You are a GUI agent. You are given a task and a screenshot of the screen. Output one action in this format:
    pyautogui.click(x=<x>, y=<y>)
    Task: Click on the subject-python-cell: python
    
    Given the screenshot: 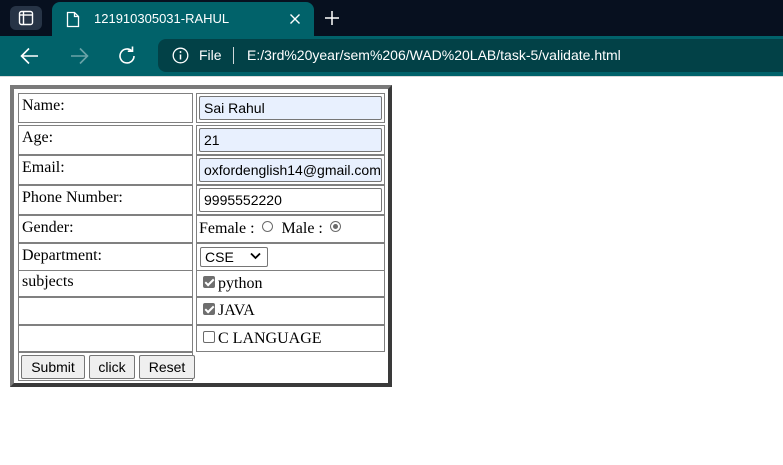 What is the action you would take?
    pyautogui.click(x=290, y=283)
    